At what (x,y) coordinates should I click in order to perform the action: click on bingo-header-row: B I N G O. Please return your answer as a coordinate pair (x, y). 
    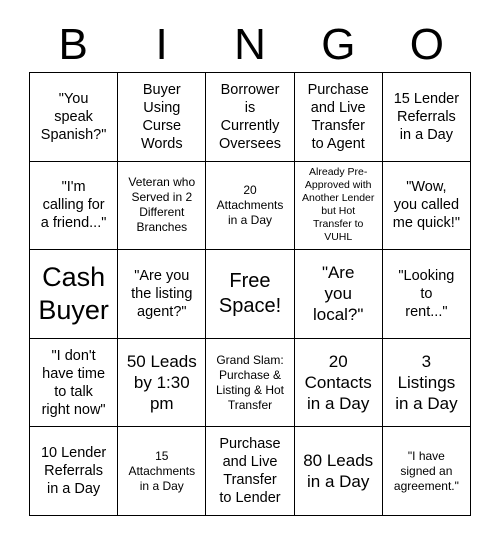
    Looking at the image, I should click on (250, 45).